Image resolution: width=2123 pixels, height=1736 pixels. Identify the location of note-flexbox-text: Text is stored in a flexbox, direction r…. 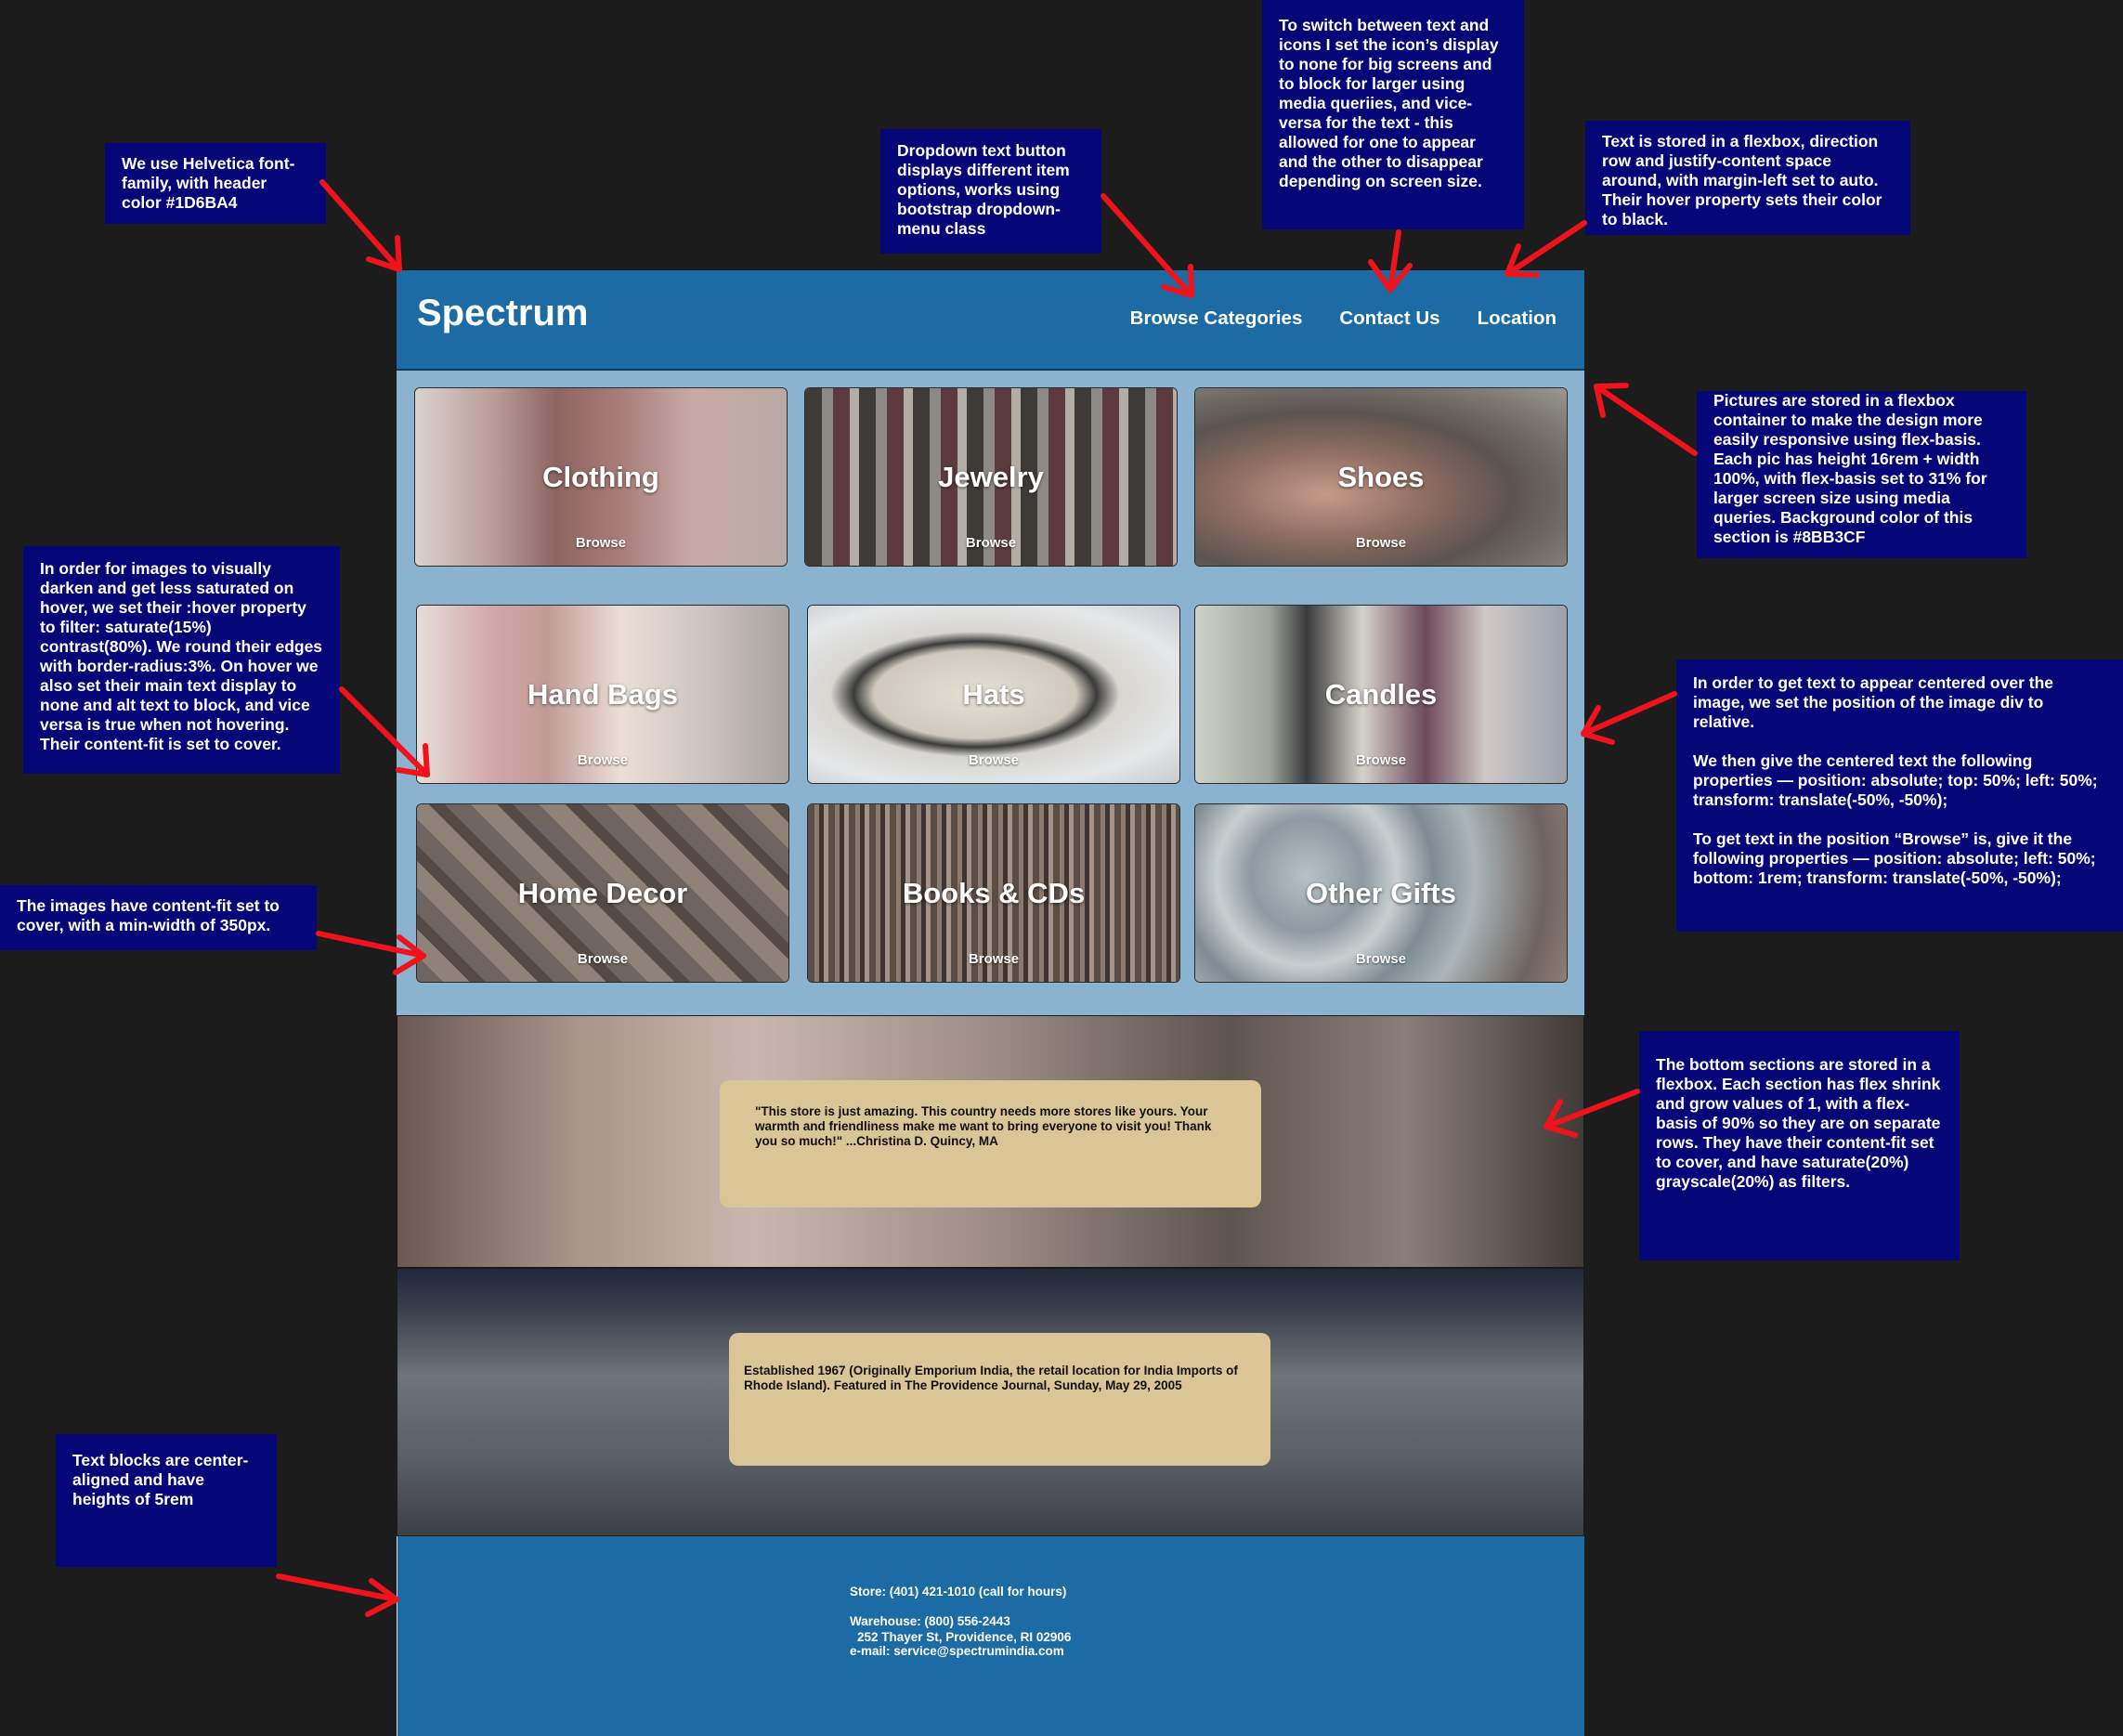
(1747, 178).